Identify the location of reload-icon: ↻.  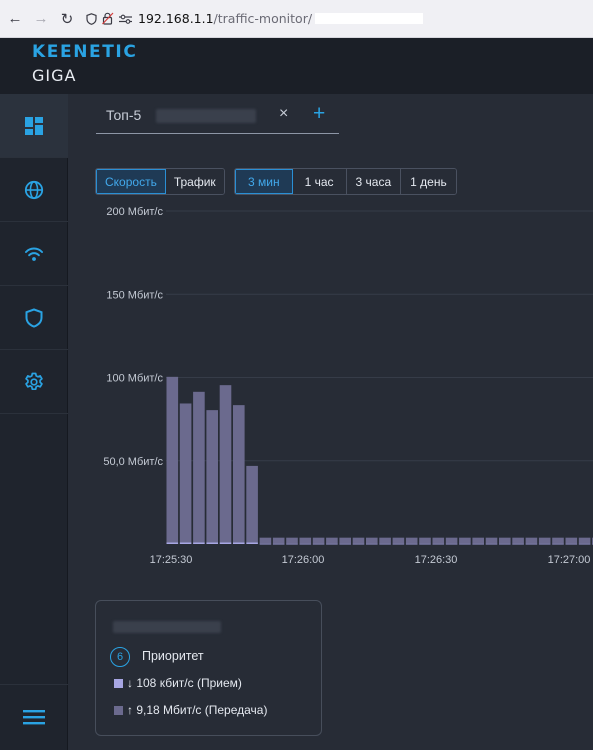
(67, 19).